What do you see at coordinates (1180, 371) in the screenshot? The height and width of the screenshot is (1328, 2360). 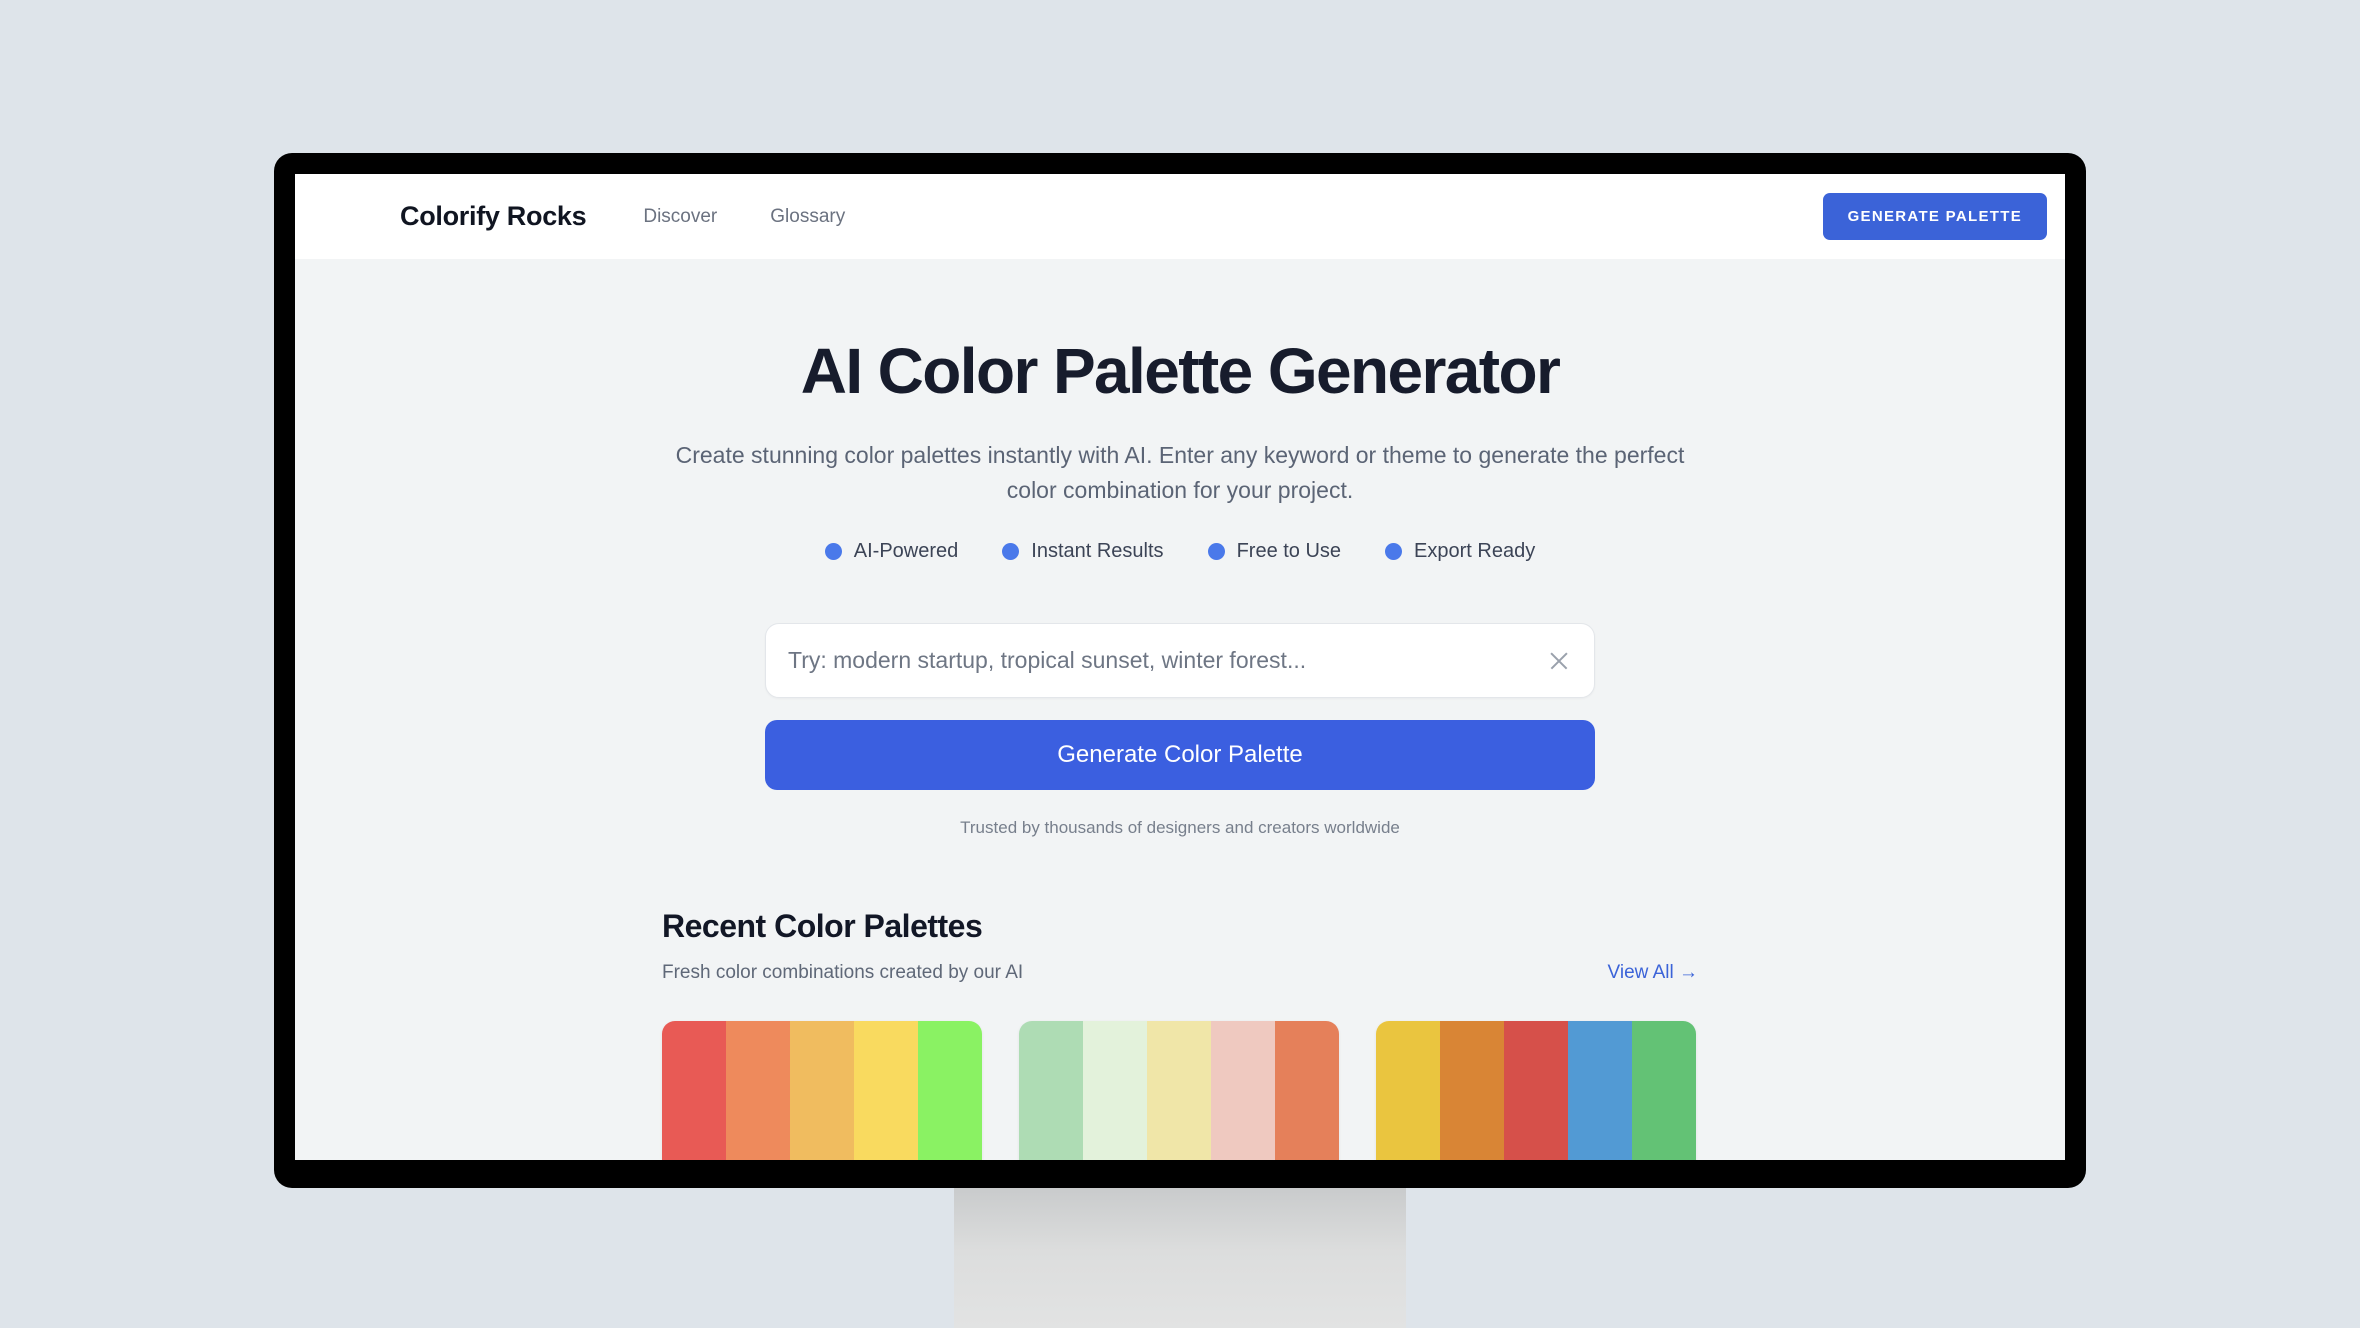 I see `page-title: AI Color Palette Generator` at bounding box center [1180, 371].